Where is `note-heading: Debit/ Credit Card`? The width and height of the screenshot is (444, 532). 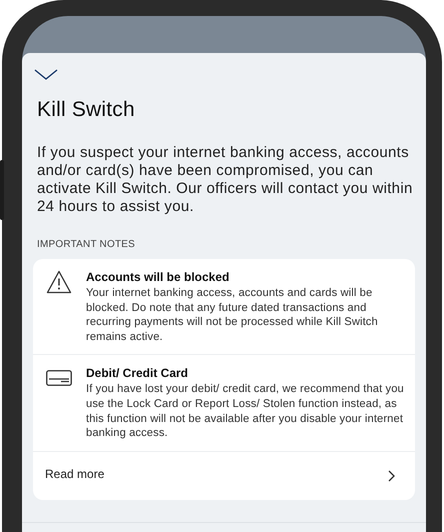 note-heading: Debit/ Credit Card is located at coordinates (138, 373).